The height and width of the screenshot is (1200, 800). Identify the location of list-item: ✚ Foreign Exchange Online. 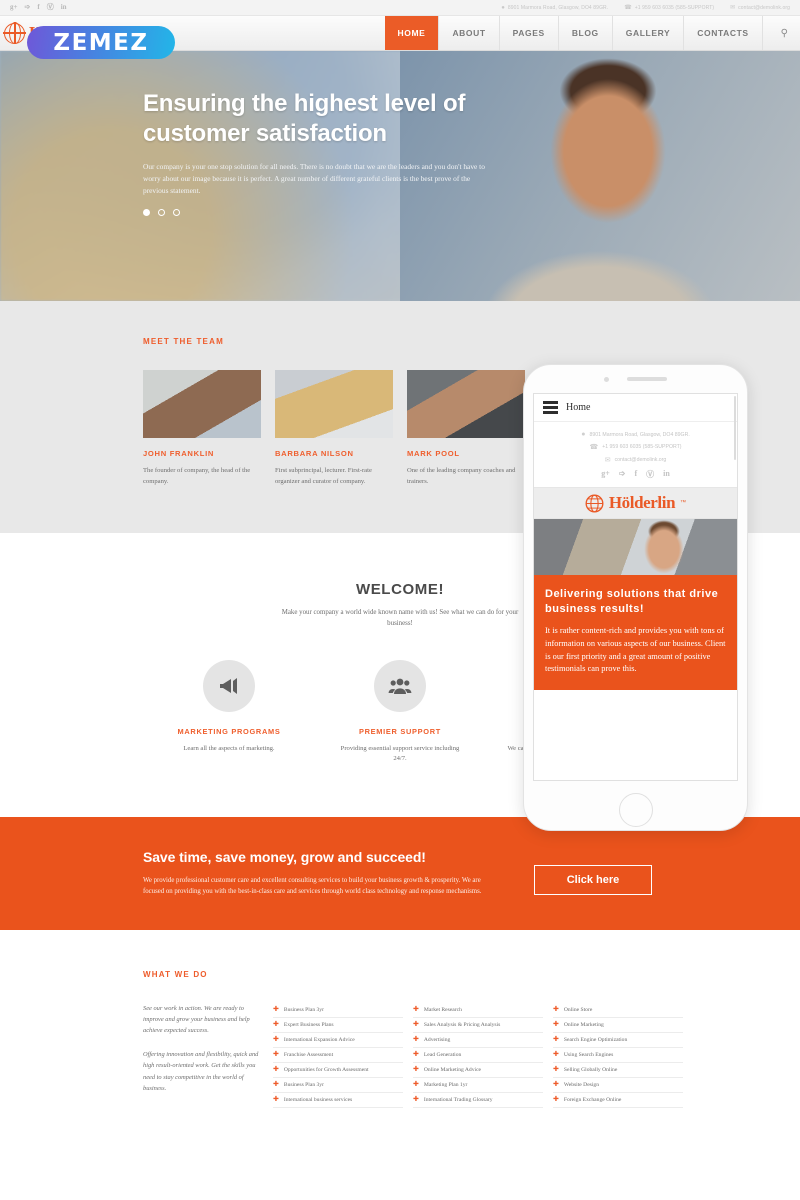
(618, 1100).